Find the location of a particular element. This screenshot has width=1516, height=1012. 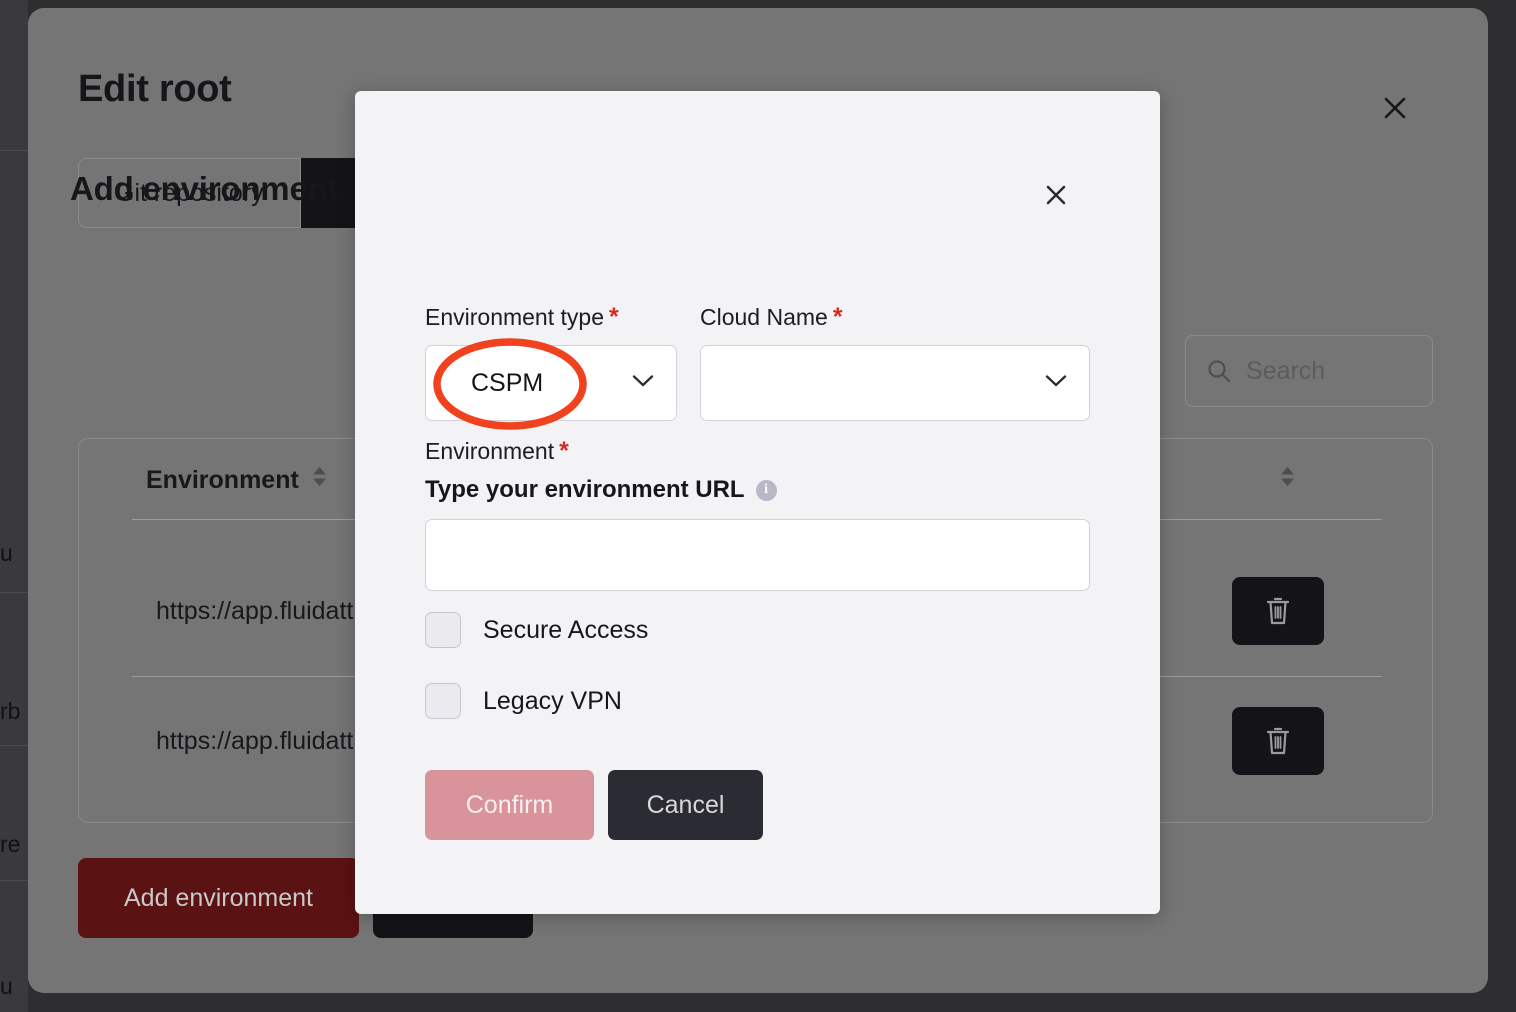

list-item: re is located at coordinates (10, 844).